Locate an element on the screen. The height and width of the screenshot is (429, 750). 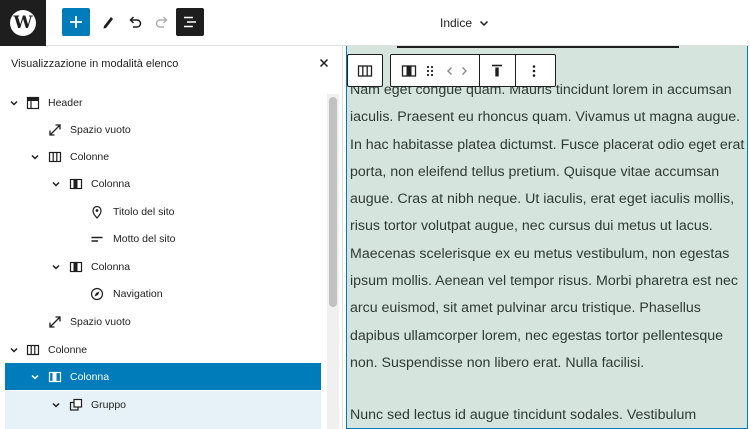
drag-handle-icon is located at coordinates (430, 70).